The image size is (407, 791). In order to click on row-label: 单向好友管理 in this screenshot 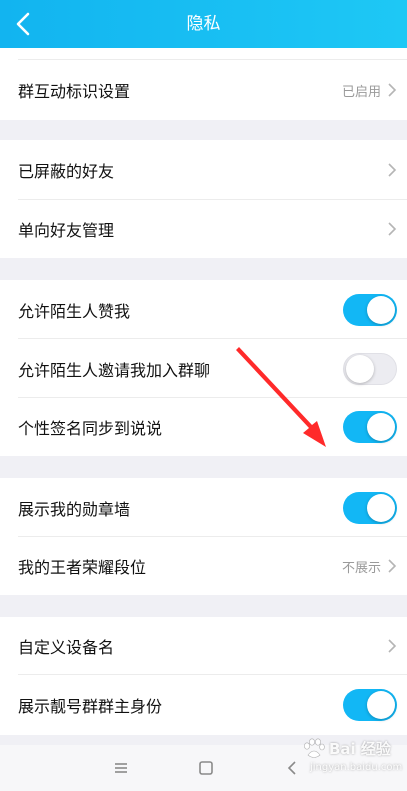, I will do `click(66, 230)`.